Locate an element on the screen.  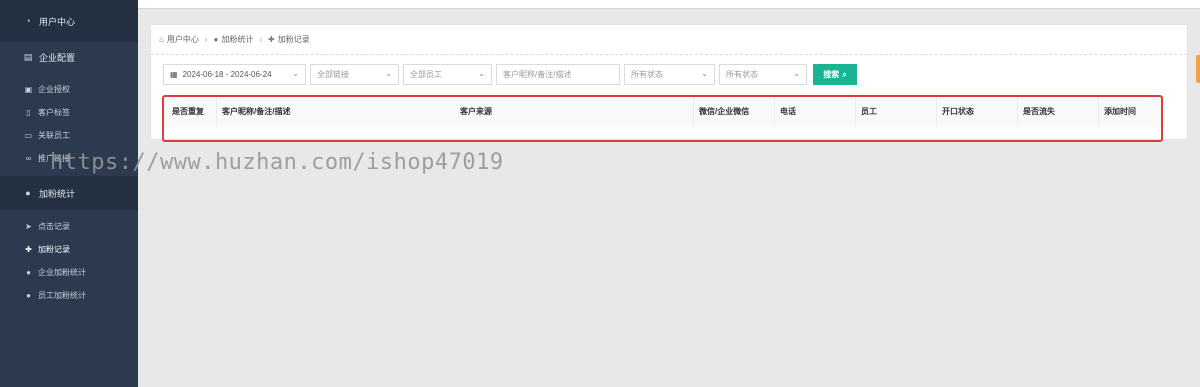
divider is located at coordinates (669, 54).